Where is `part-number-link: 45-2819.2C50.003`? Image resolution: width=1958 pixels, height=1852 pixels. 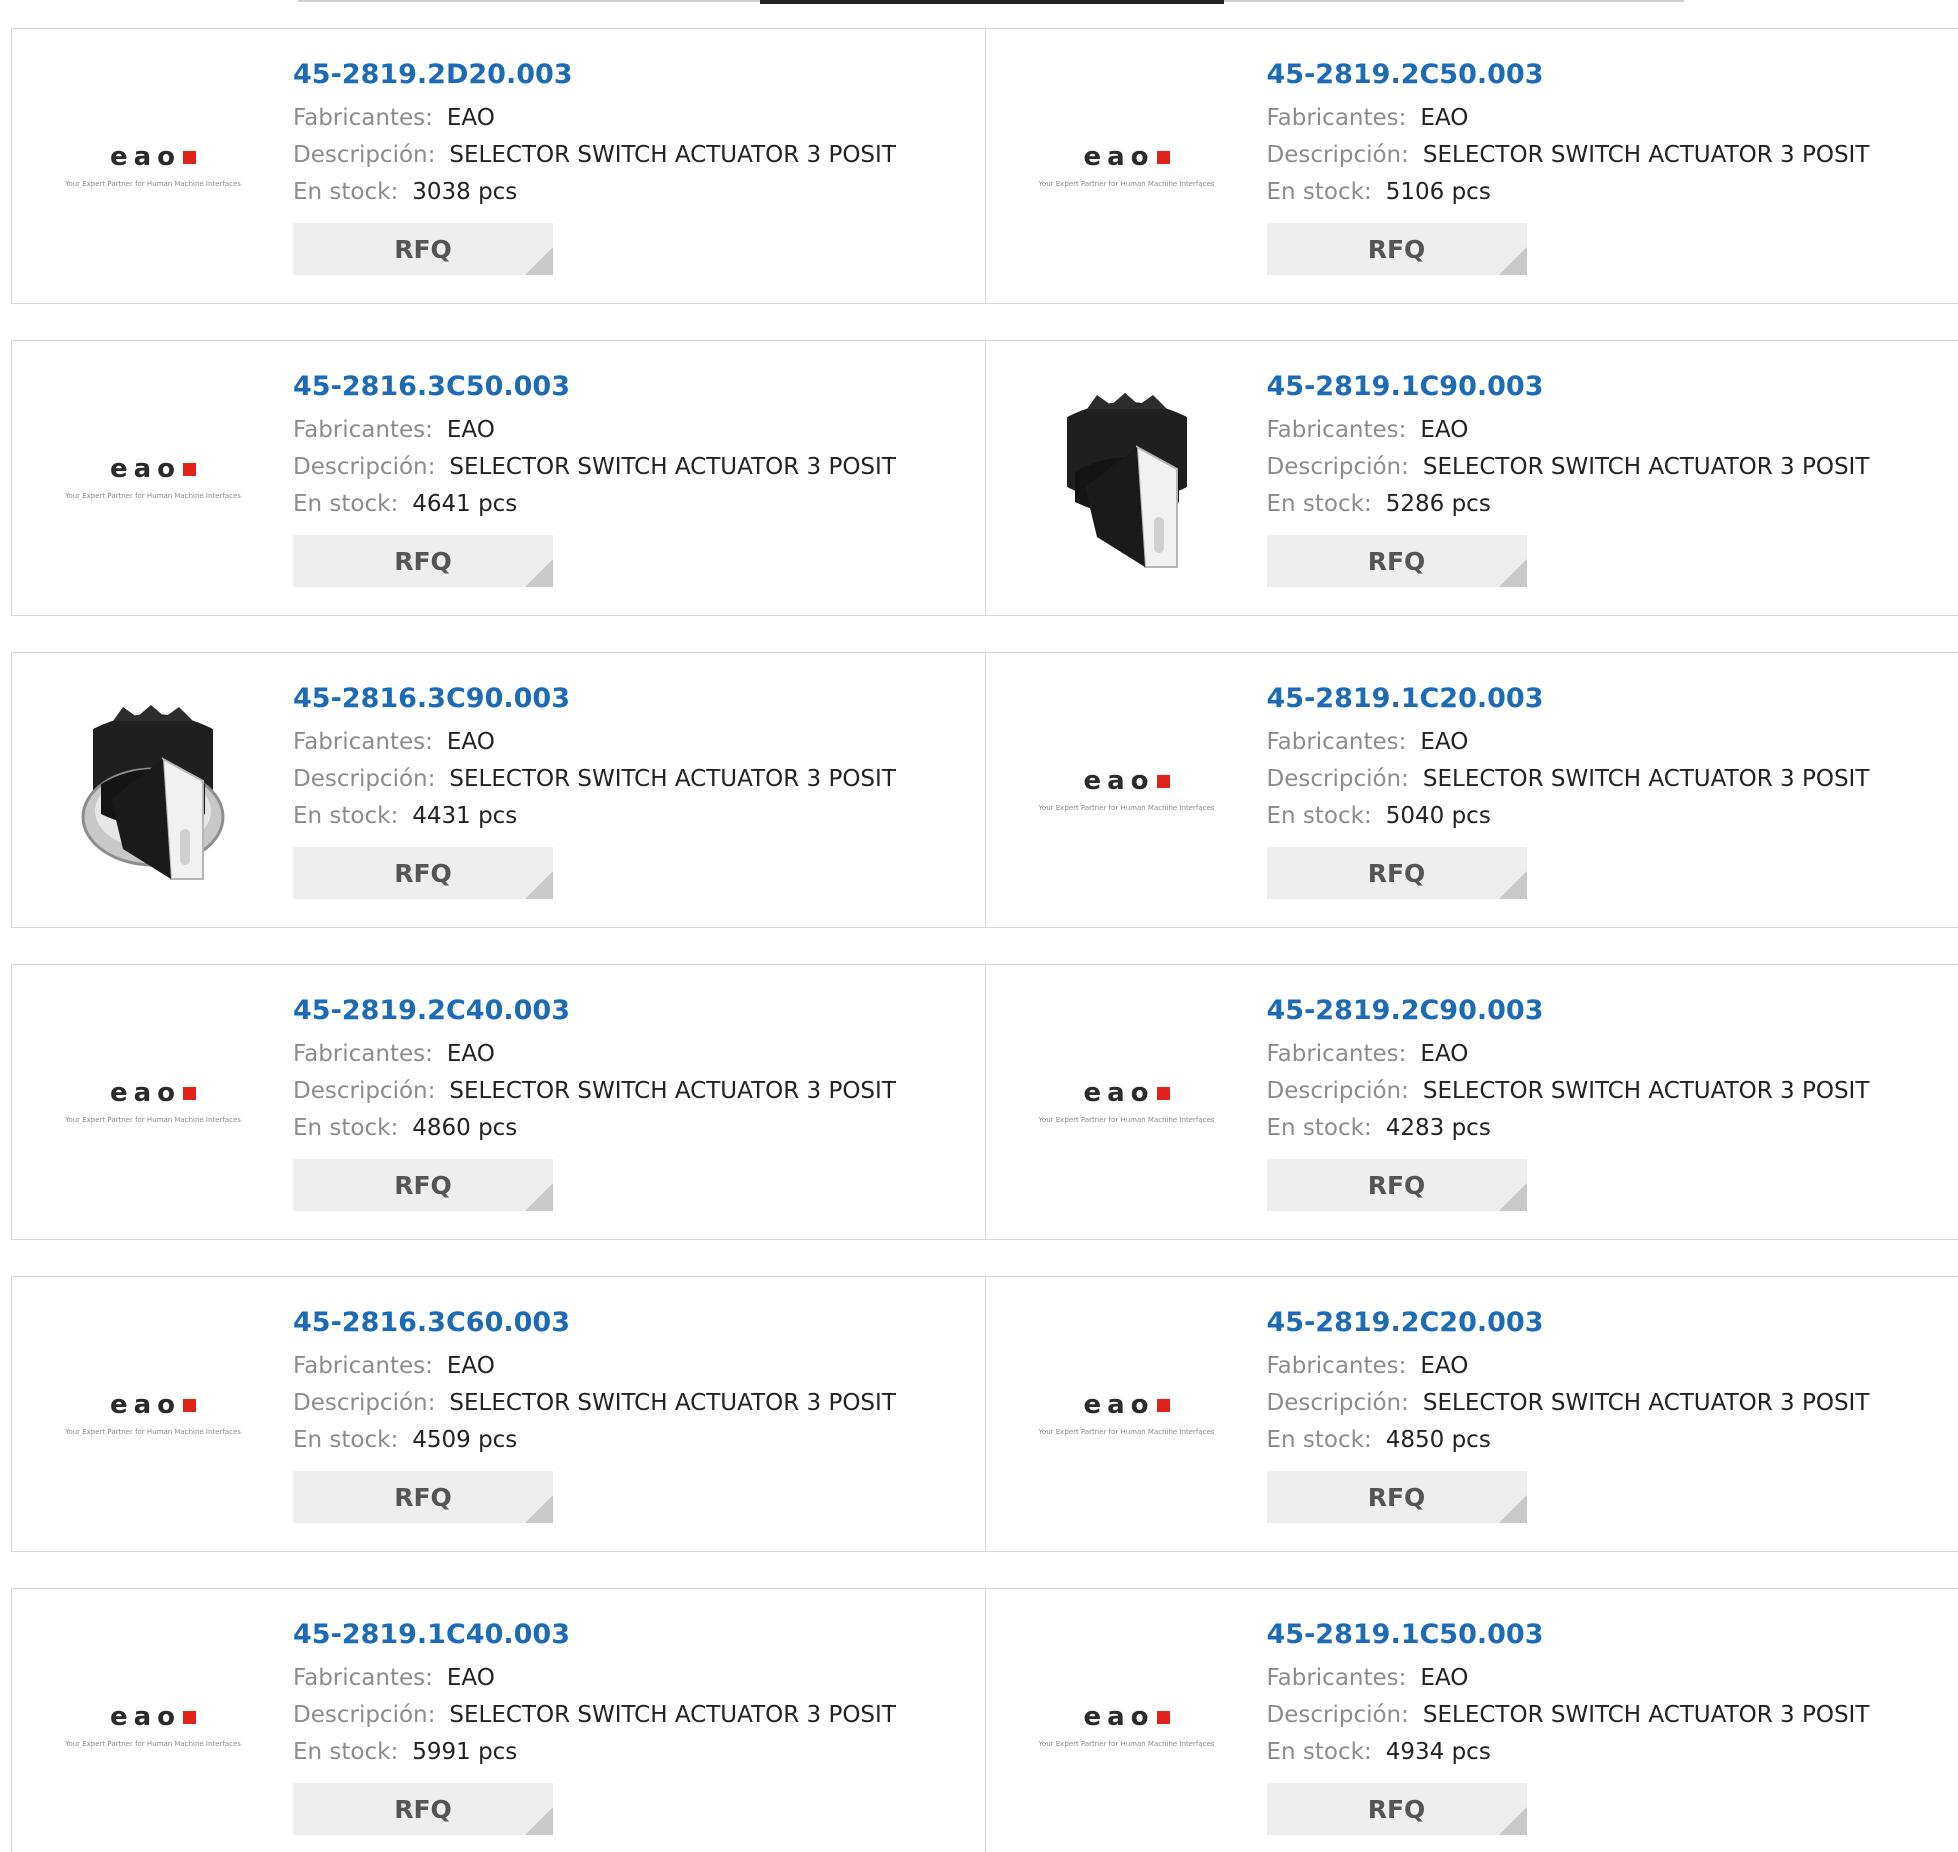
part-number-link: 45-2819.2C50.003 is located at coordinates (1568, 74).